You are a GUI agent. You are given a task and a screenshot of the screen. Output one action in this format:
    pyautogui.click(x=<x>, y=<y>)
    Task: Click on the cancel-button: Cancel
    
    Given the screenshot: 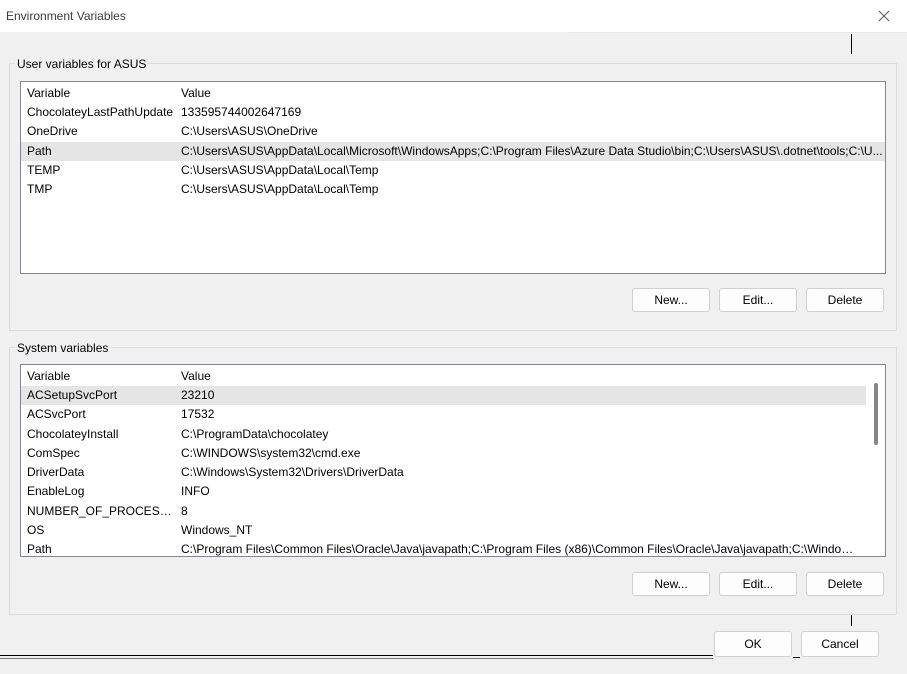 What is the action you would take?
    pyautogui.click(x=840, y=644)
    